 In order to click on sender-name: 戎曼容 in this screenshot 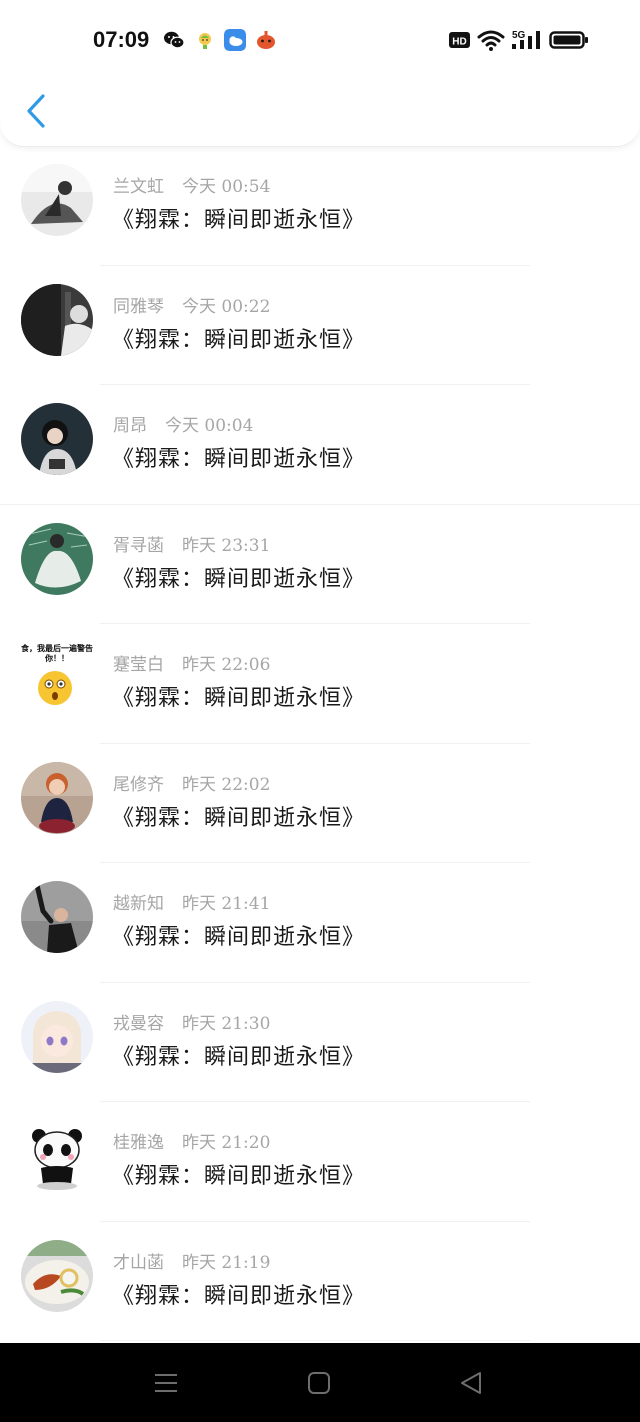, I will do `click(138, 1023)`.